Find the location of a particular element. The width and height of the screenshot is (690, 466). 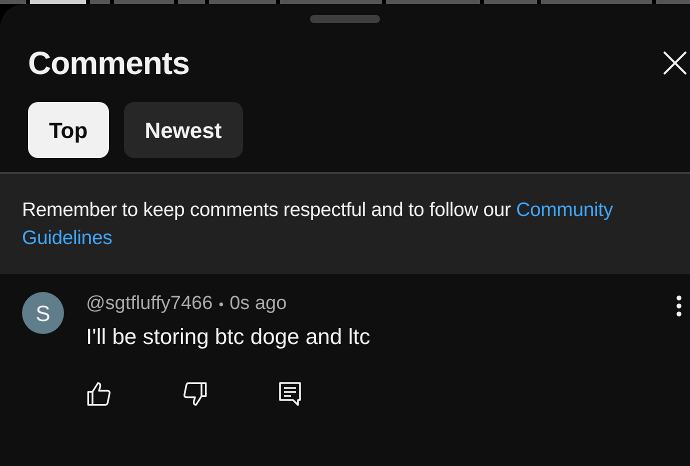

filter-chip: Newest is located at coordinates (183, 130).